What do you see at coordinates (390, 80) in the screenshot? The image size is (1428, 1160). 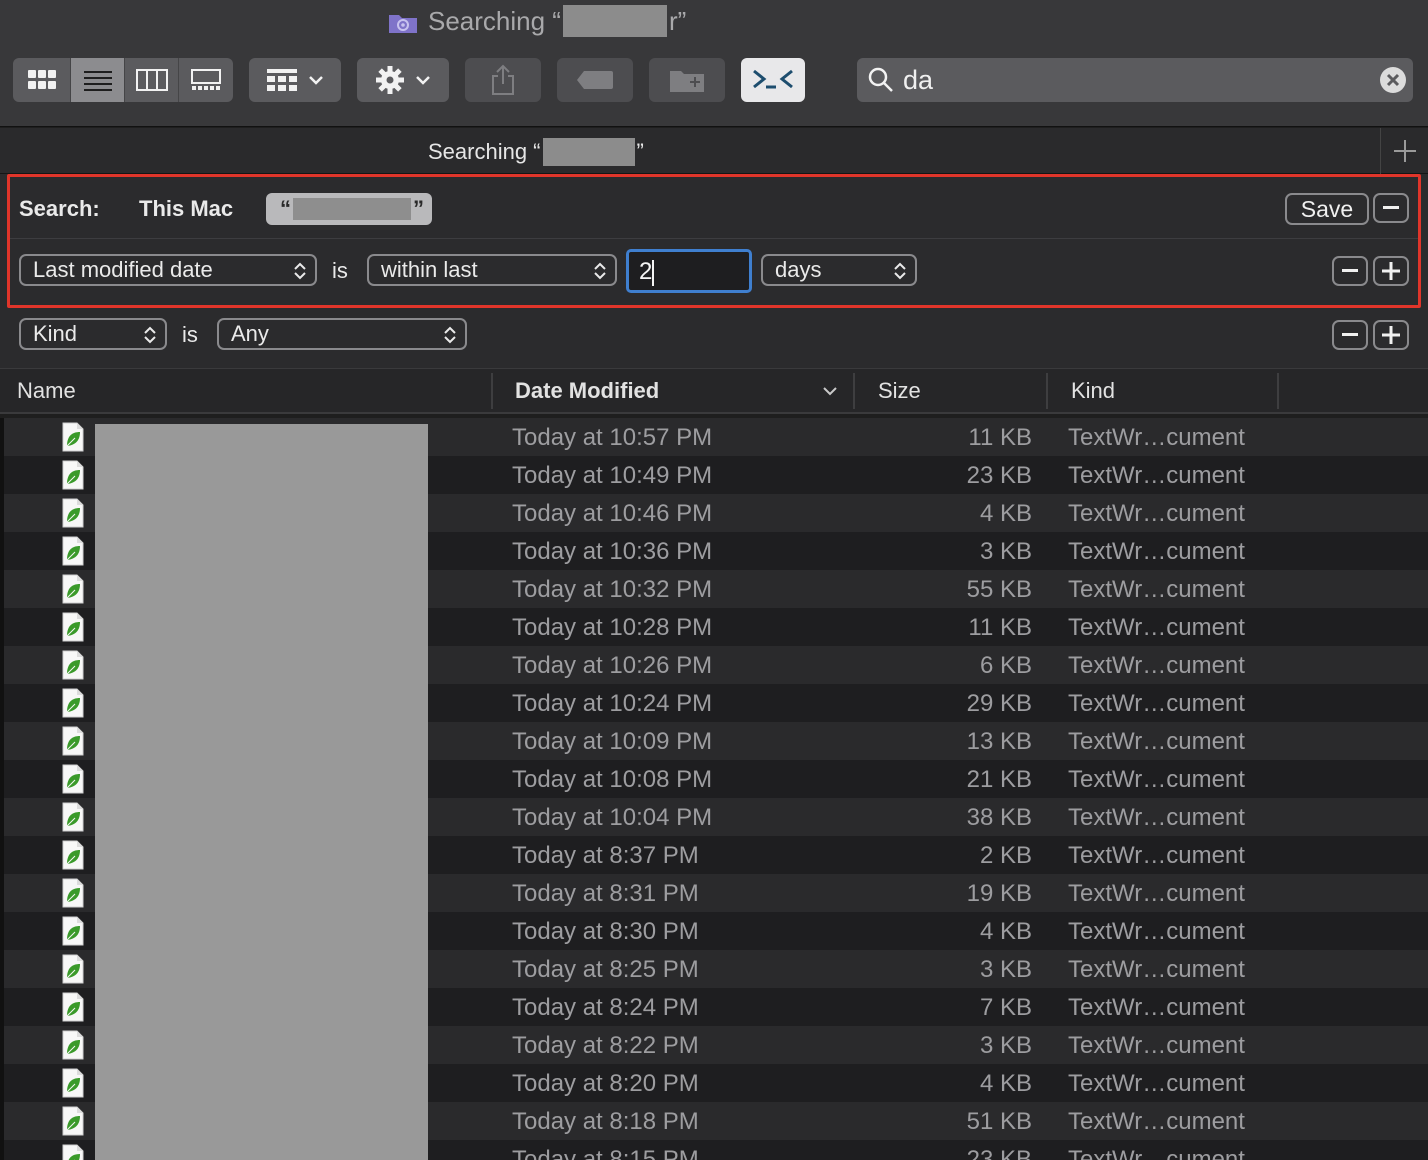 I see `gear-icon` at bounding box center [390, 80].